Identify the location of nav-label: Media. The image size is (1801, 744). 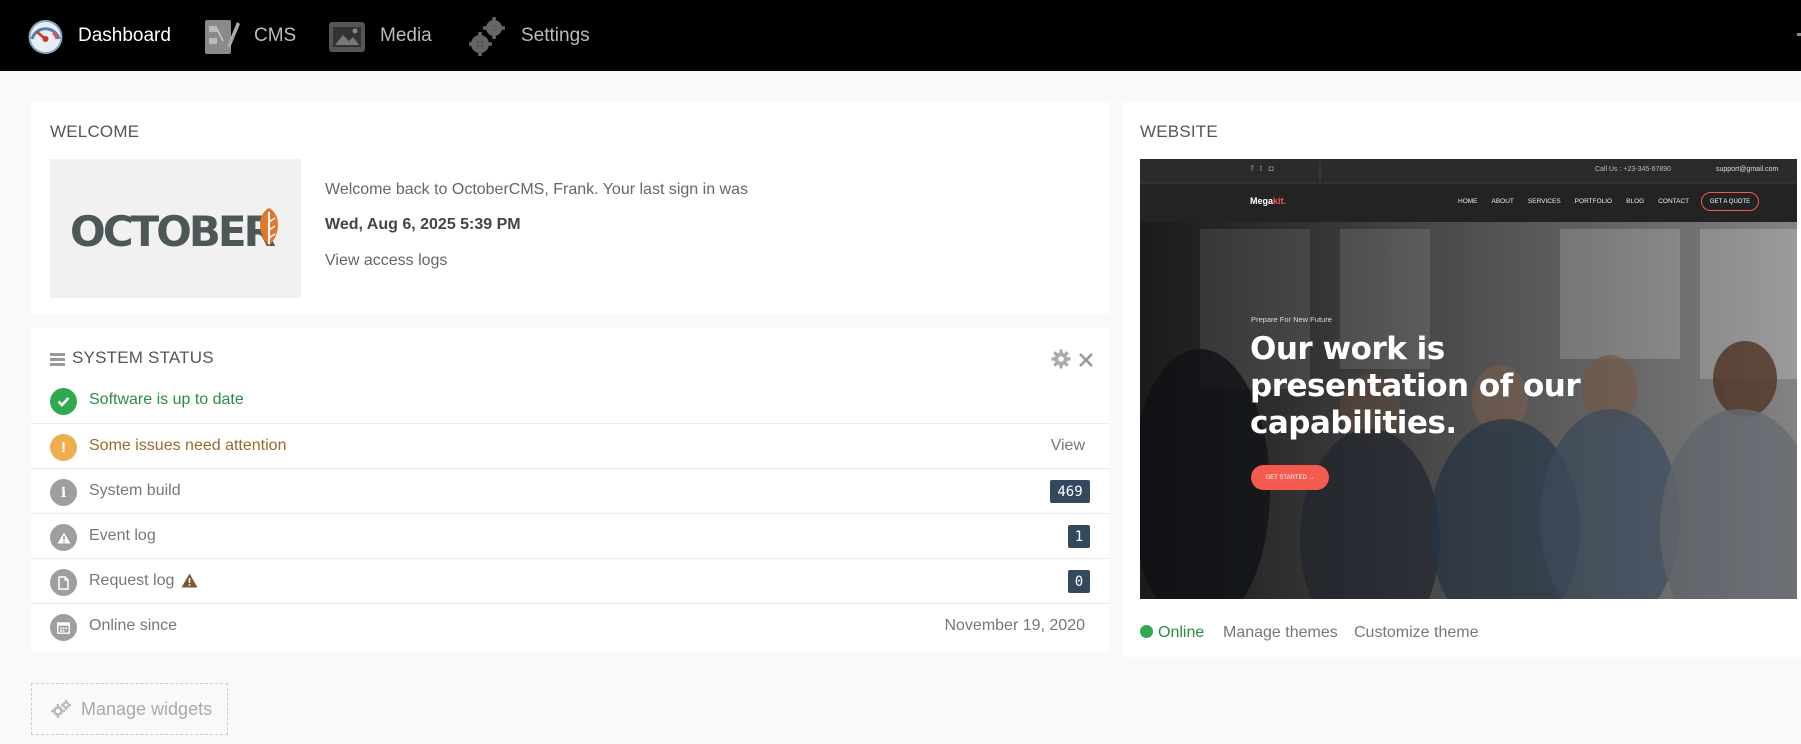
(406, 35).